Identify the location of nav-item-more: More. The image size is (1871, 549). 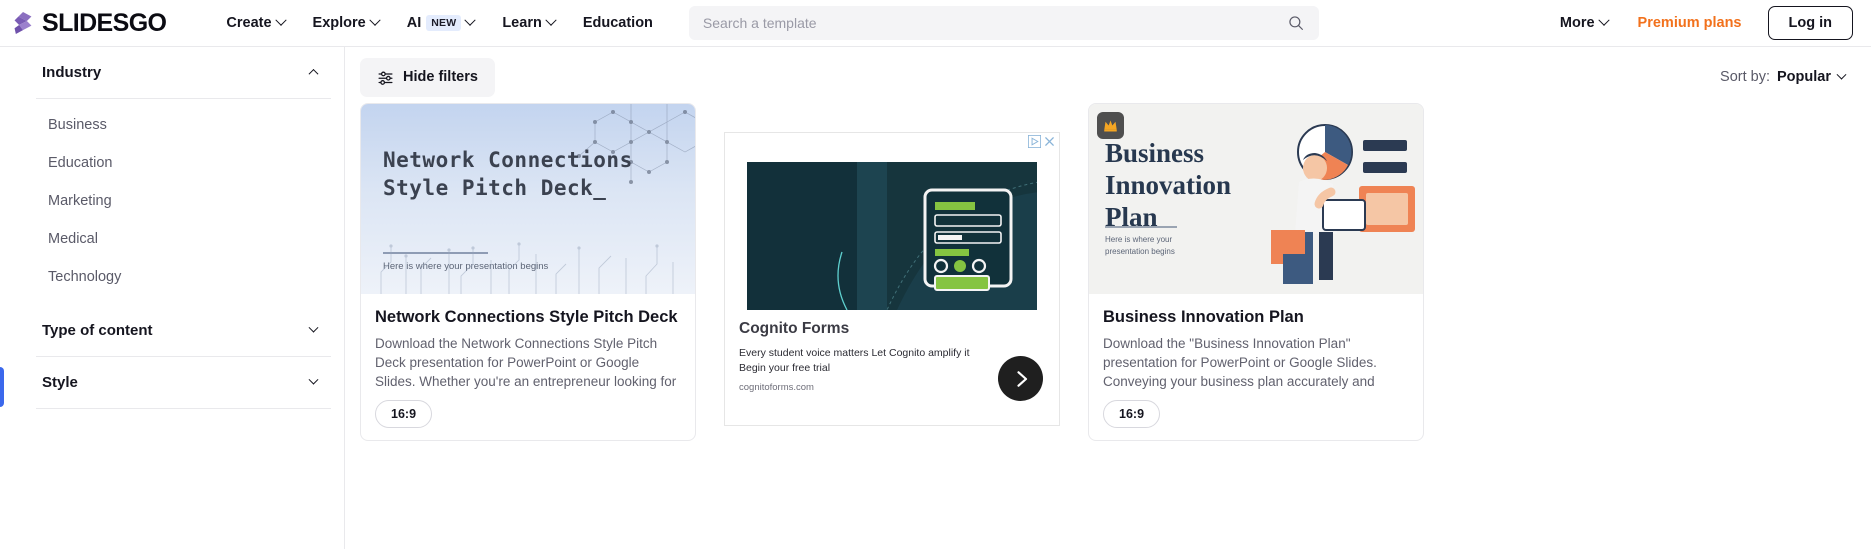
(1584, 23).